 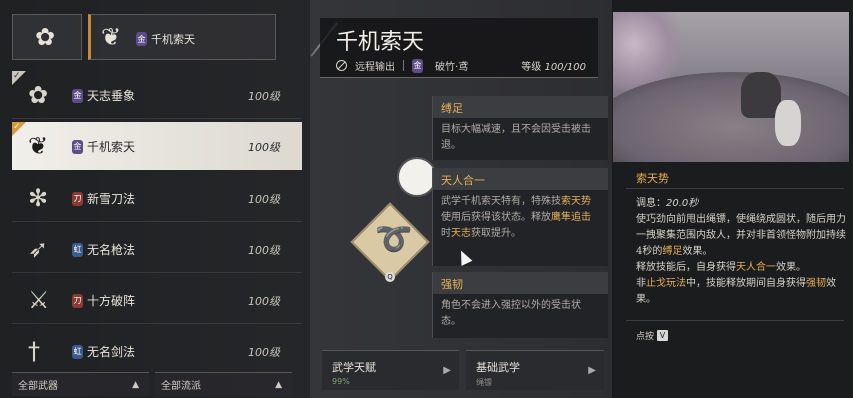 I want to click on skill-meta: 远程输出 金 破竹·鸢, so click(x=402, y=65).